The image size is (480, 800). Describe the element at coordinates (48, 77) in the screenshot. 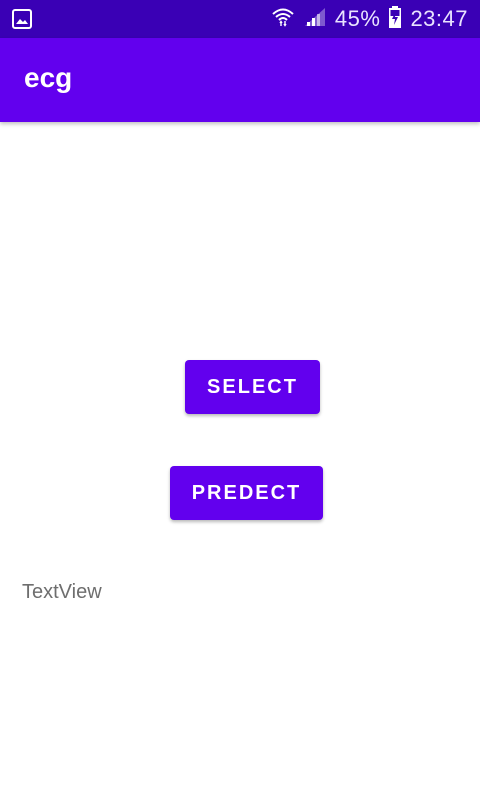

I see `app-title: ecg` at that location.